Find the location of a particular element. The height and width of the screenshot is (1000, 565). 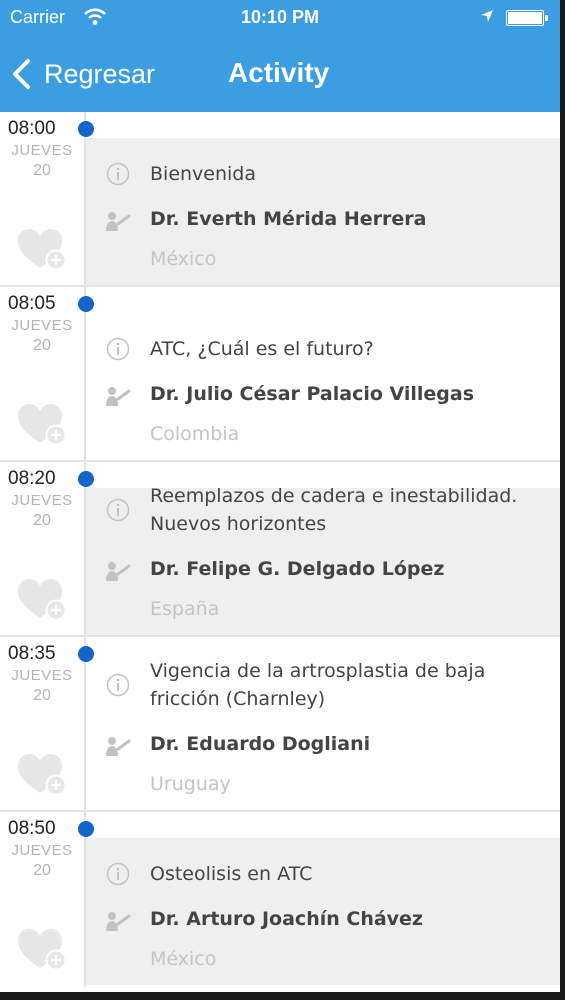

activity-time: 08:50 is located at coordinates (32, 828).